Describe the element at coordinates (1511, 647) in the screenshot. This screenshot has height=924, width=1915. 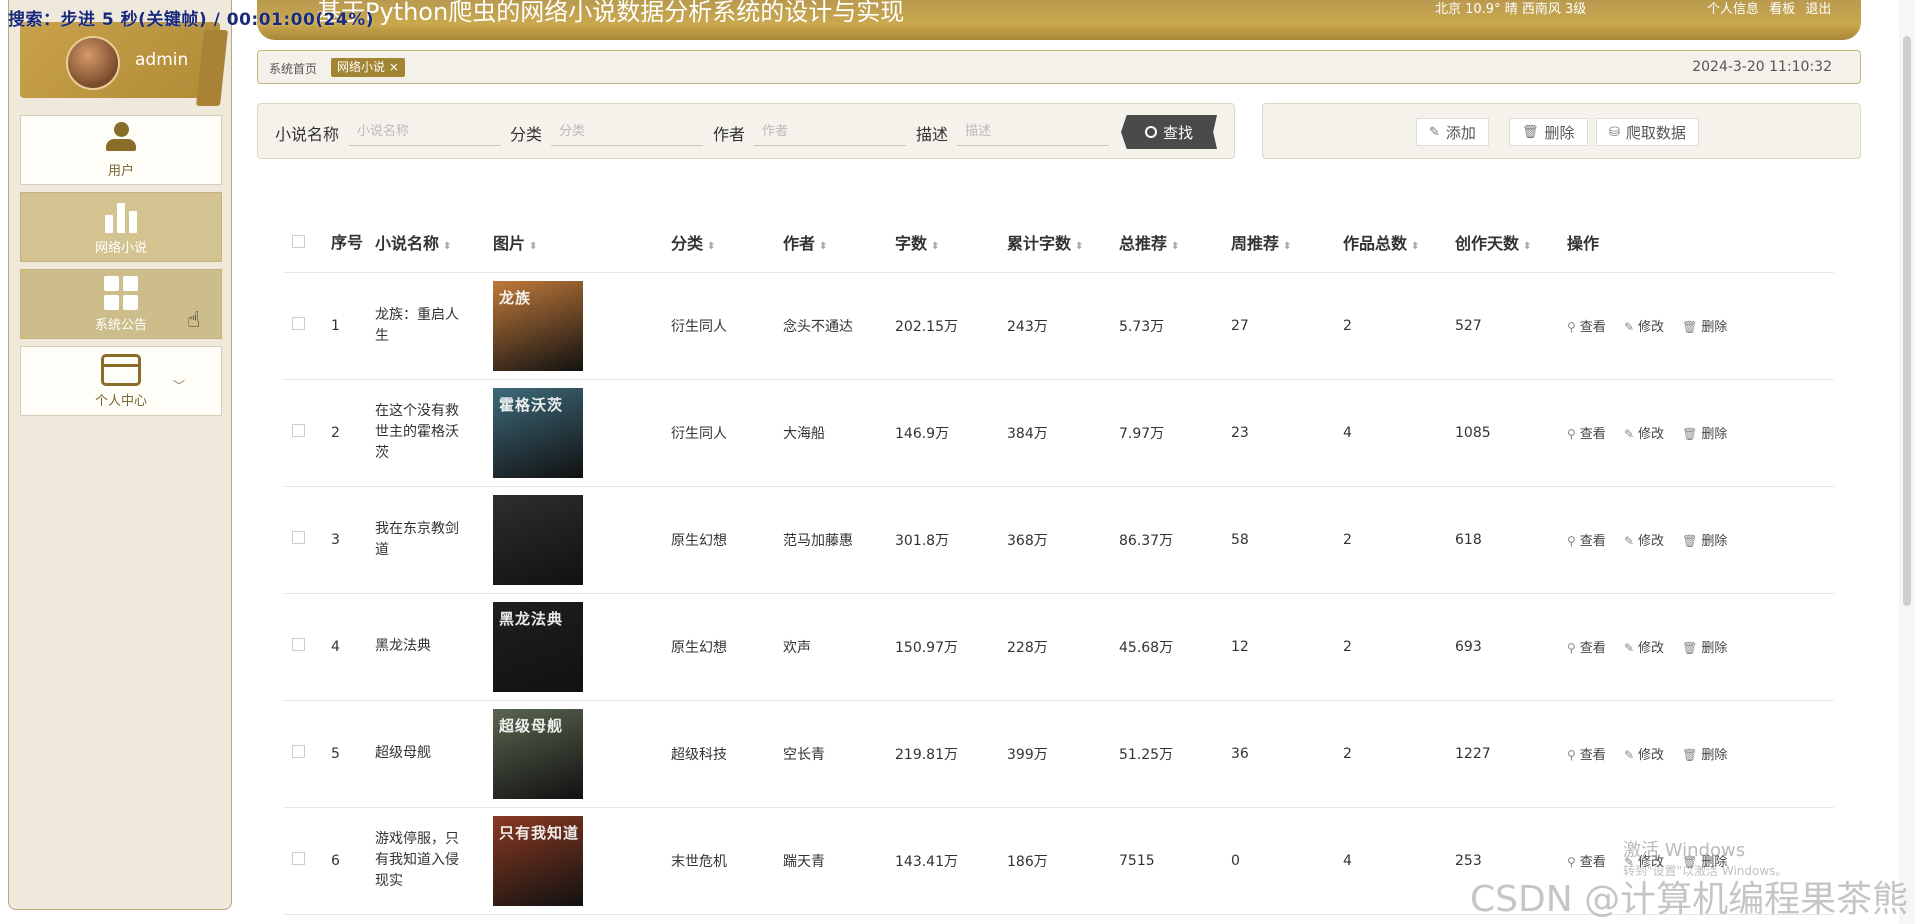
I see `cell-days: 693` at that location.